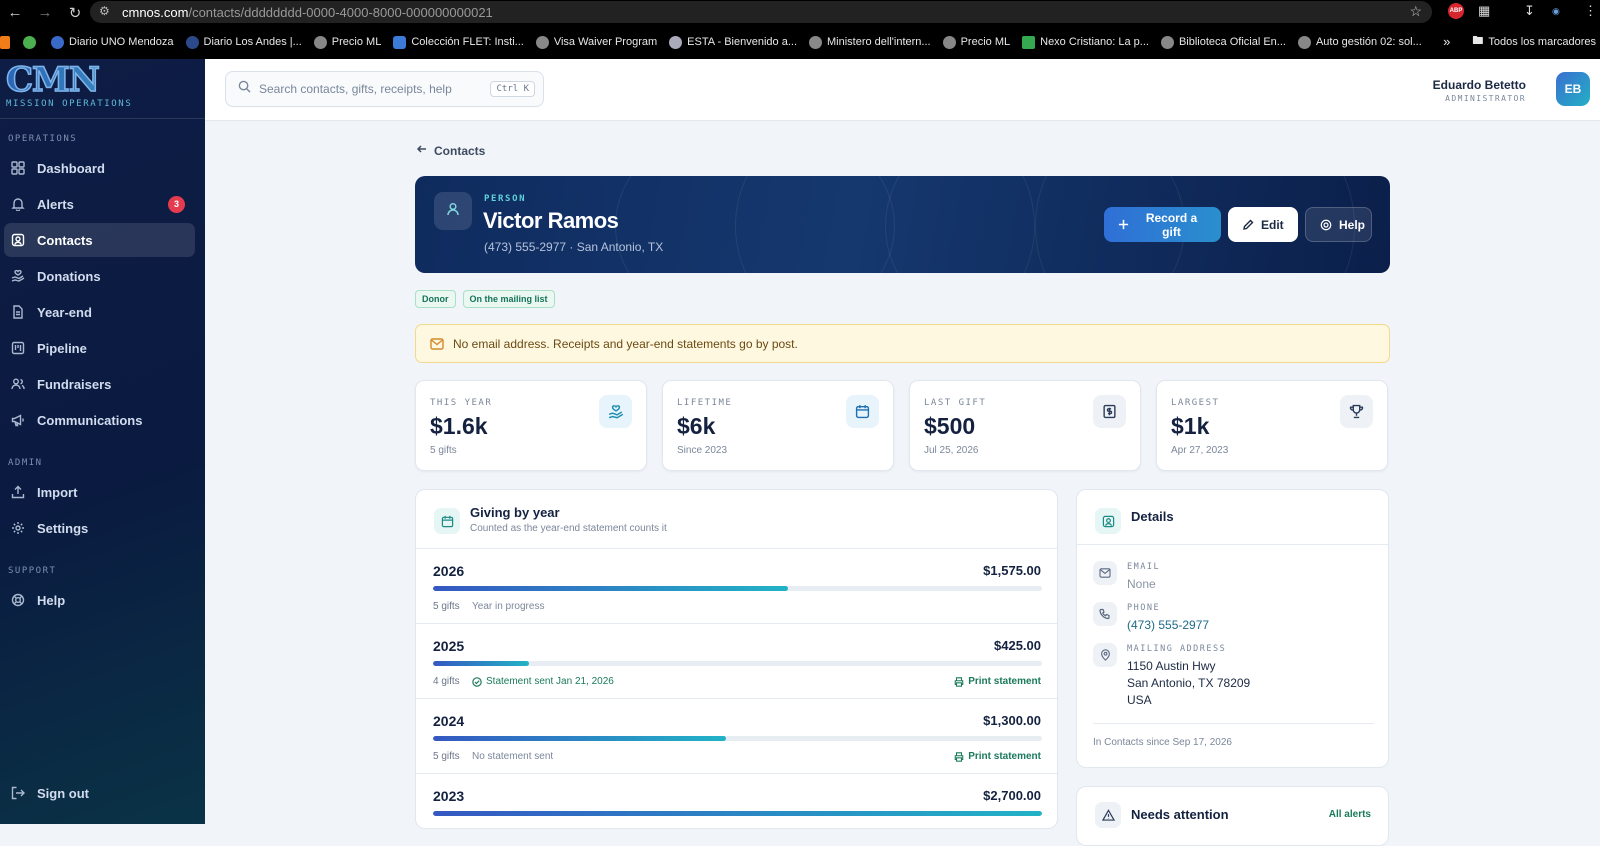  Describe the element at coordinates (959, 756) in the screenshot. I see `printer-icon` at that location.